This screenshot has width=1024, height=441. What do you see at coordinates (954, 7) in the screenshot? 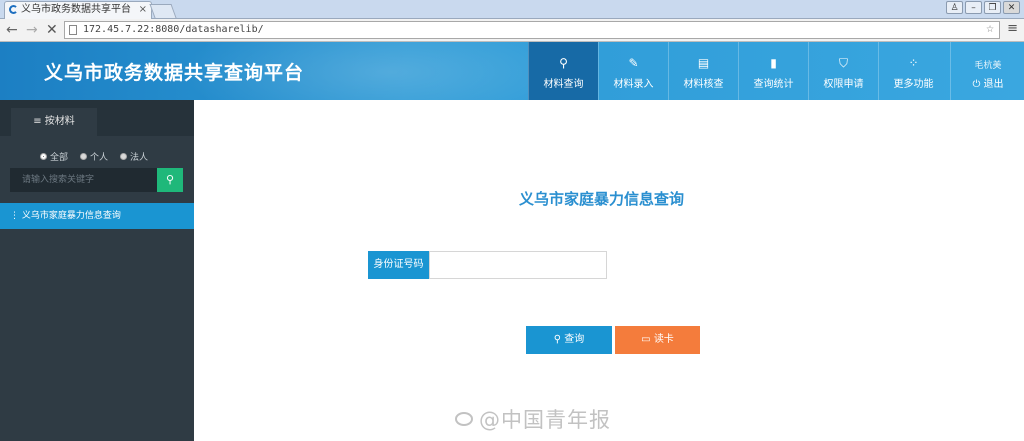
I see `user-profile-button: ♙` at bounding box center [954, 7].